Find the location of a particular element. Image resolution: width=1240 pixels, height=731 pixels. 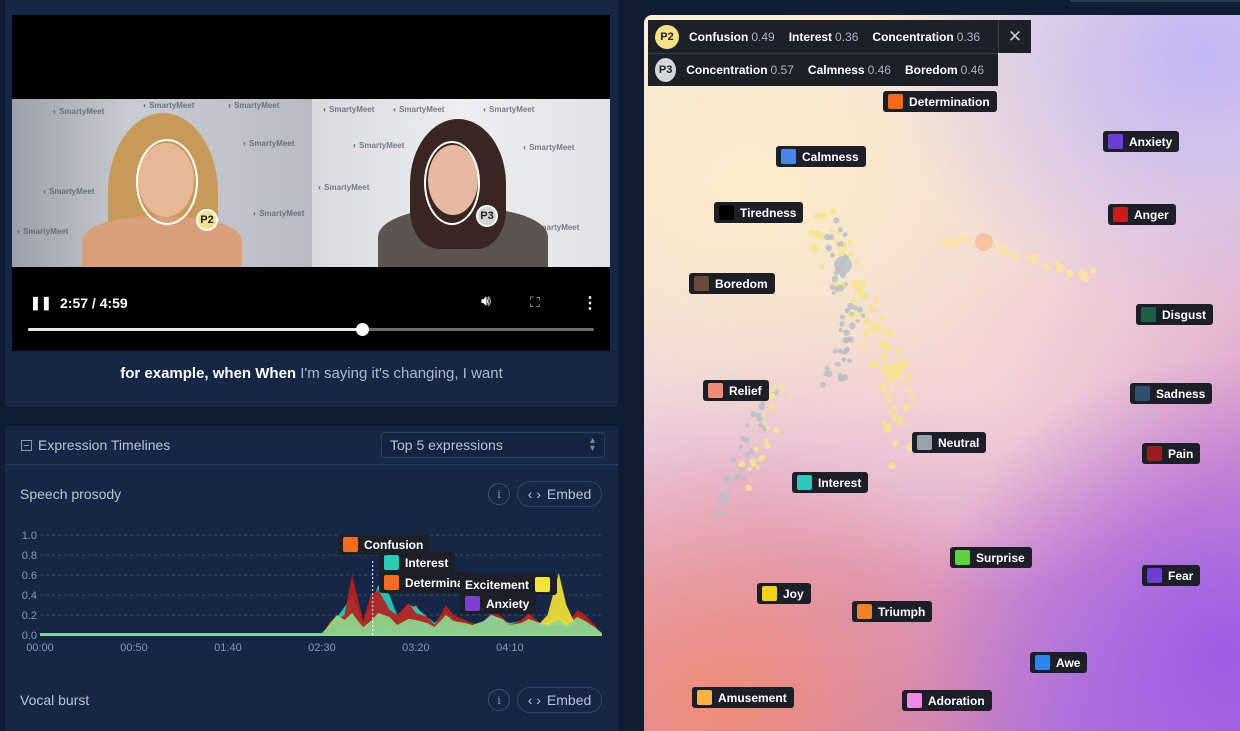

volume-icon: 🔊︎ is located at coordinates (486, 302).